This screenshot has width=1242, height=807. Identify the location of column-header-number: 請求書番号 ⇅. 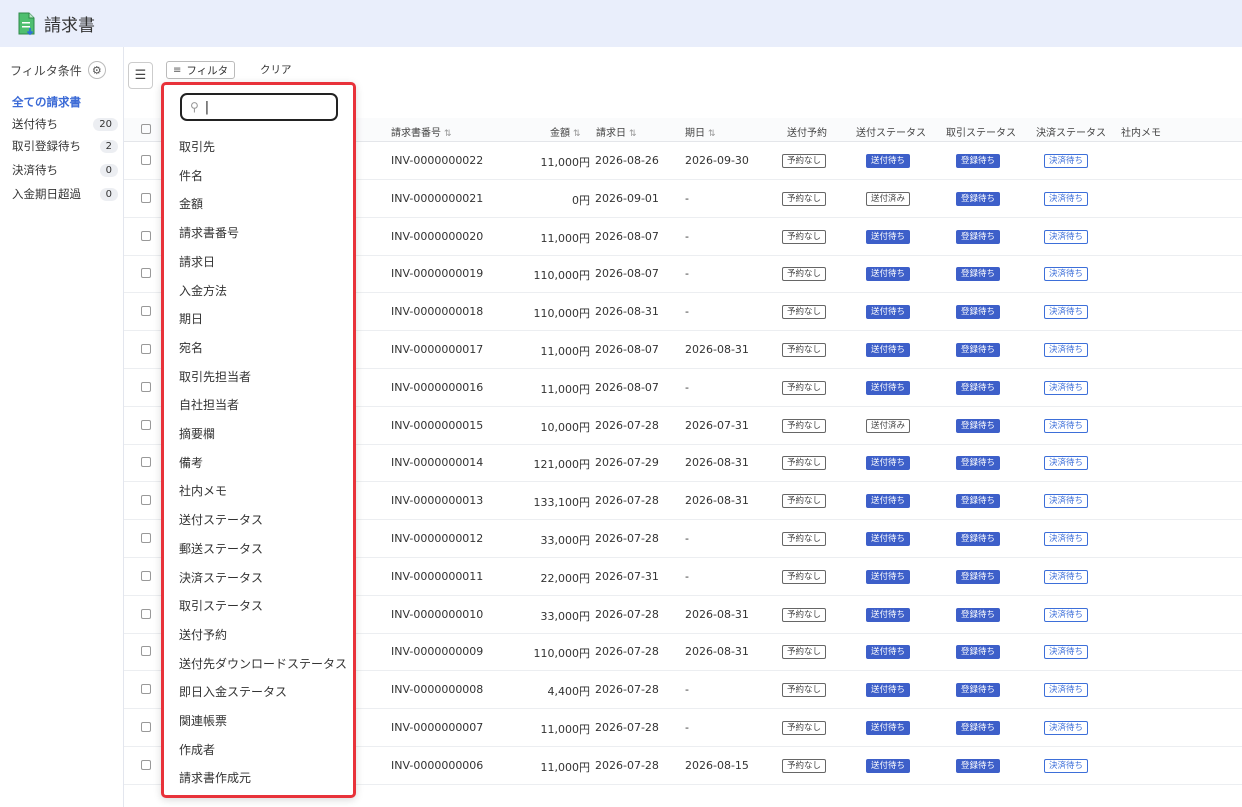
(421, 131).